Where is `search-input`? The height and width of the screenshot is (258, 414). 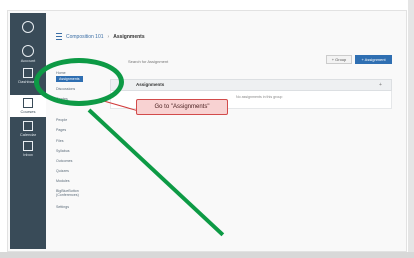
search-input is located at coordinates (153, 61).